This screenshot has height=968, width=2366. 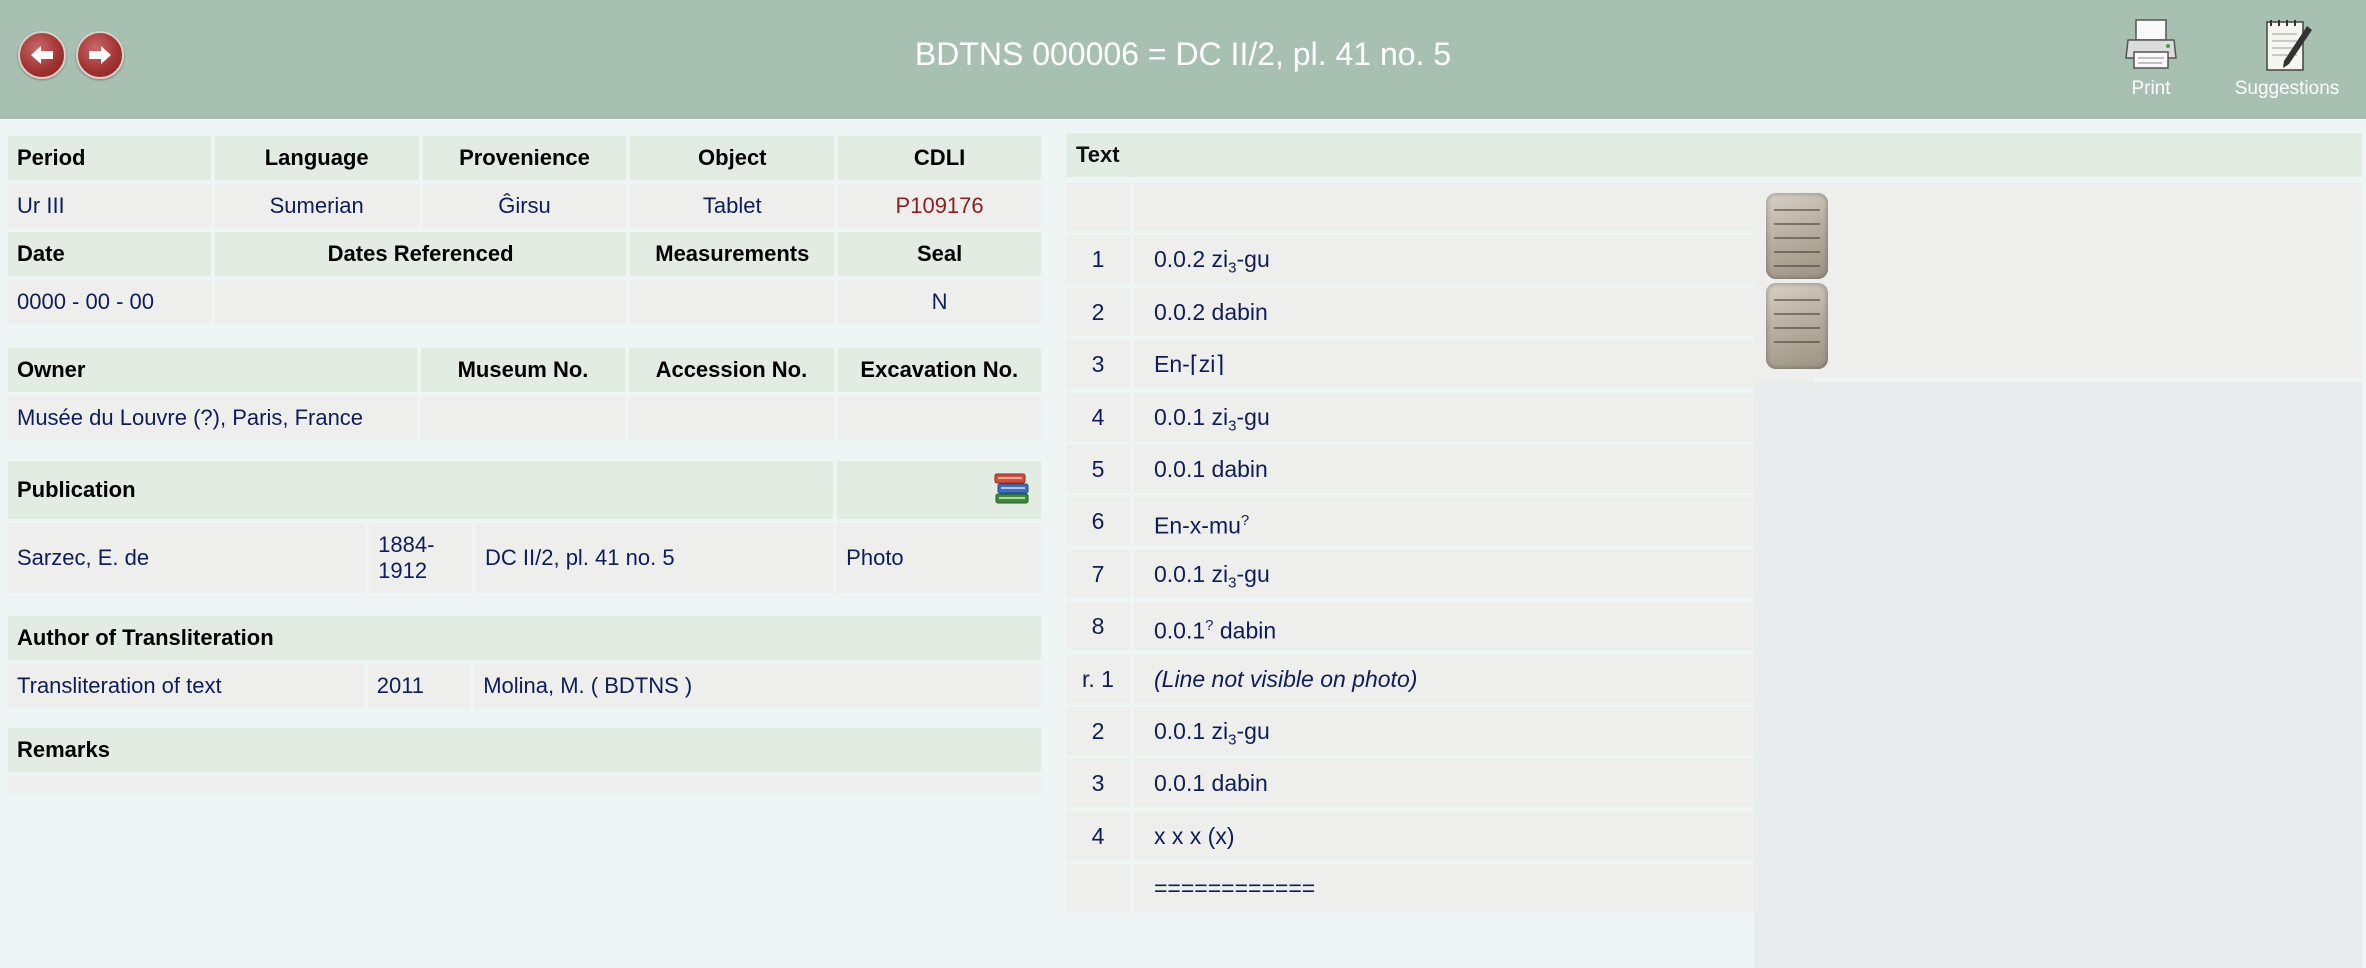 What do you see at coordinates (939, 254) in the screenshot?
I see `seal-heading: Seal` at bounding box center [939, 254].